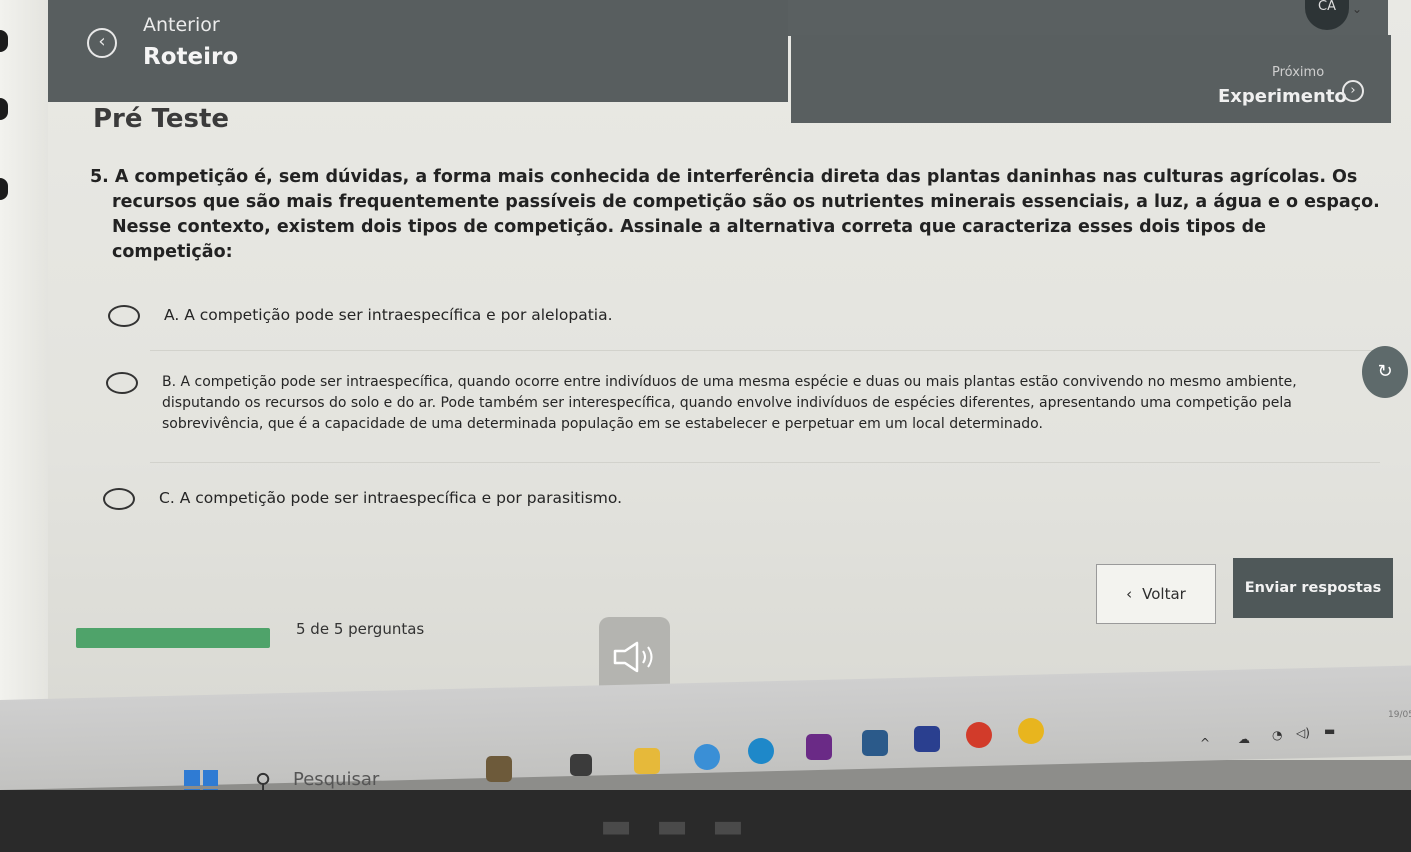 The height and width of the screenshot is (852, 1411). I want to click on left-bezel, so click(24, 370).